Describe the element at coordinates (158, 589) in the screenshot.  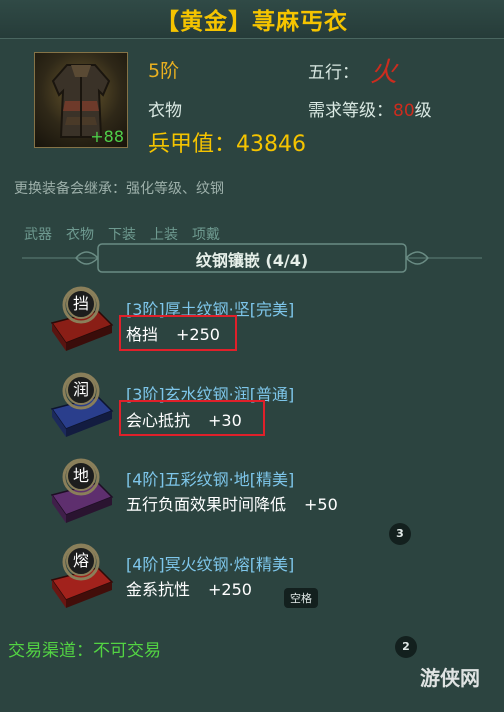
I see `gem-stat-name-4: 金系抗性` at that location.